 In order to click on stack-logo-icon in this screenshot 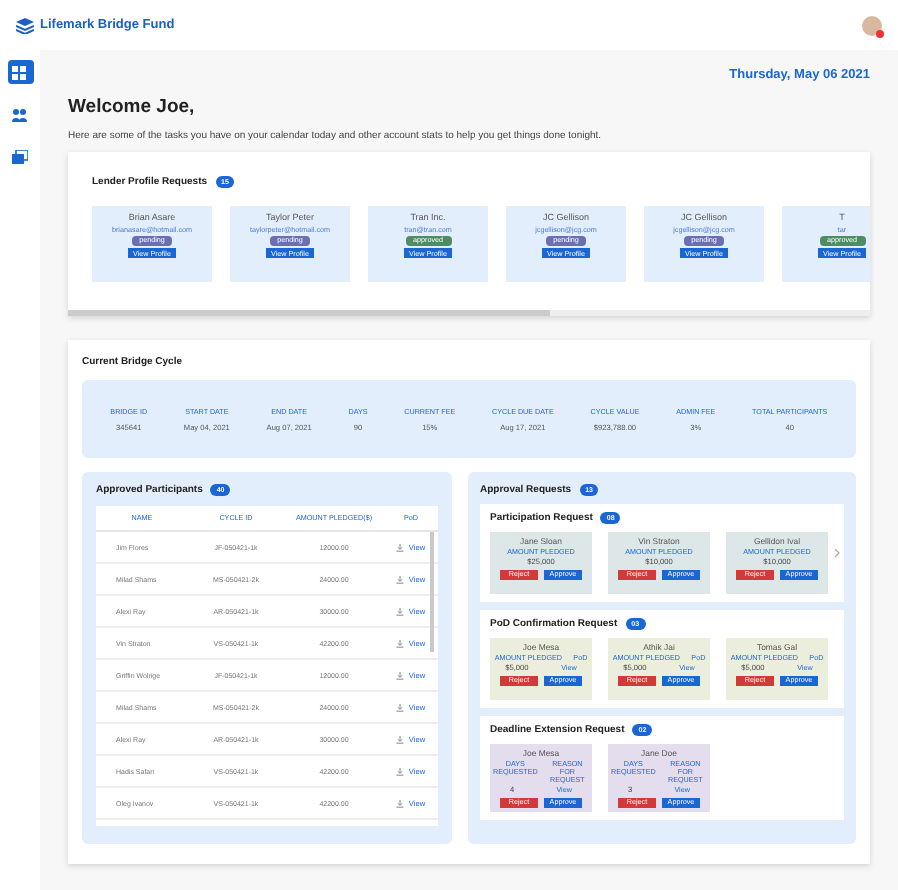, I will do `click(25, 25)`.